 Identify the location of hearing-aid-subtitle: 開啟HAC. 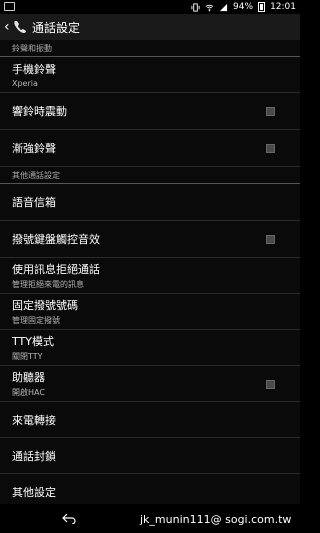
(28, 392).